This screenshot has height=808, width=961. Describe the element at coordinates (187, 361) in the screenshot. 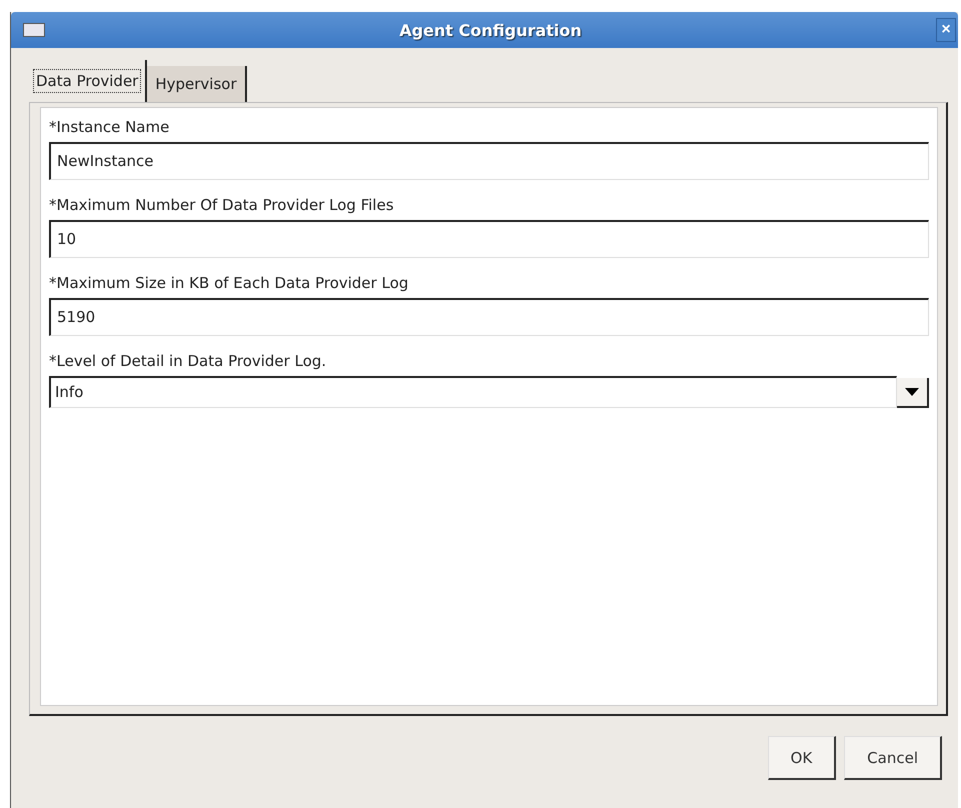

I see `field-label: *Level of Detail in Data Provider Log.` at that location.